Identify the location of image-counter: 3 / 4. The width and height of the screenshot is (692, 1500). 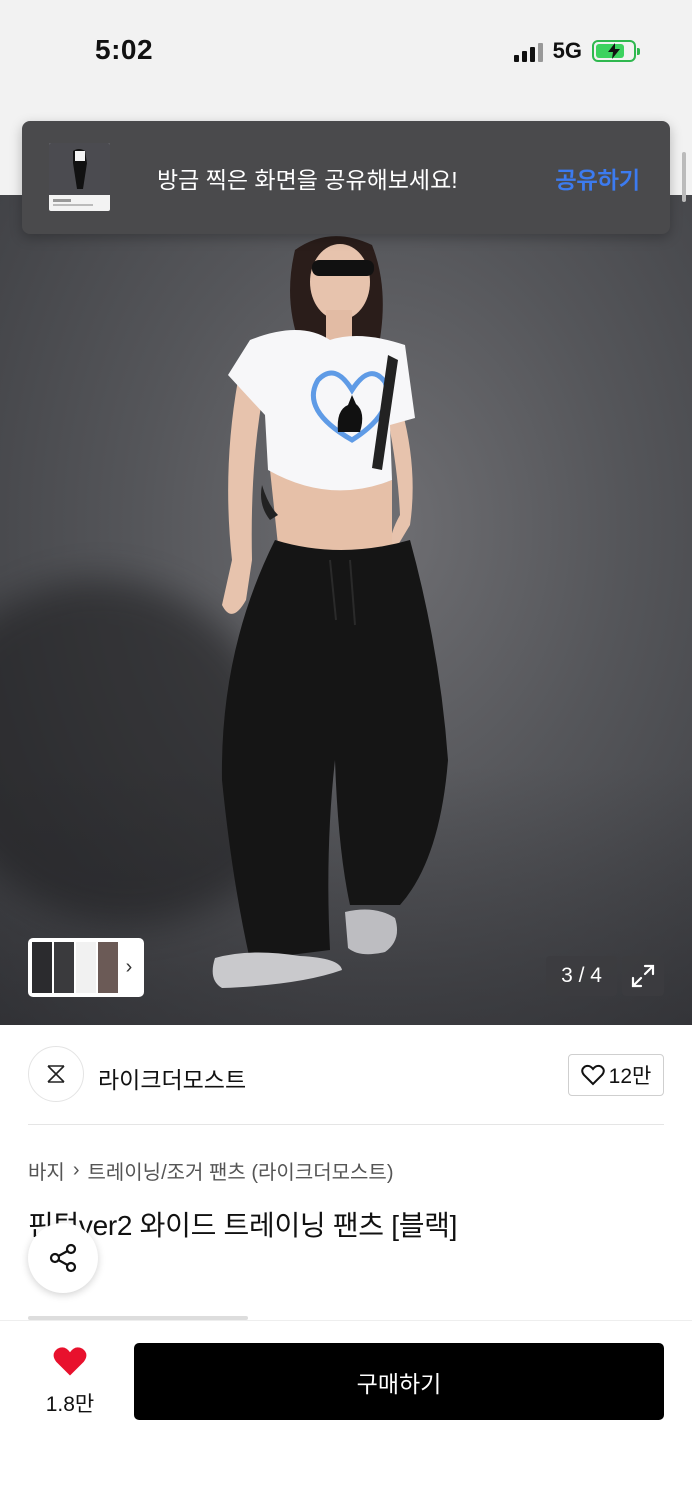
(581, 976).